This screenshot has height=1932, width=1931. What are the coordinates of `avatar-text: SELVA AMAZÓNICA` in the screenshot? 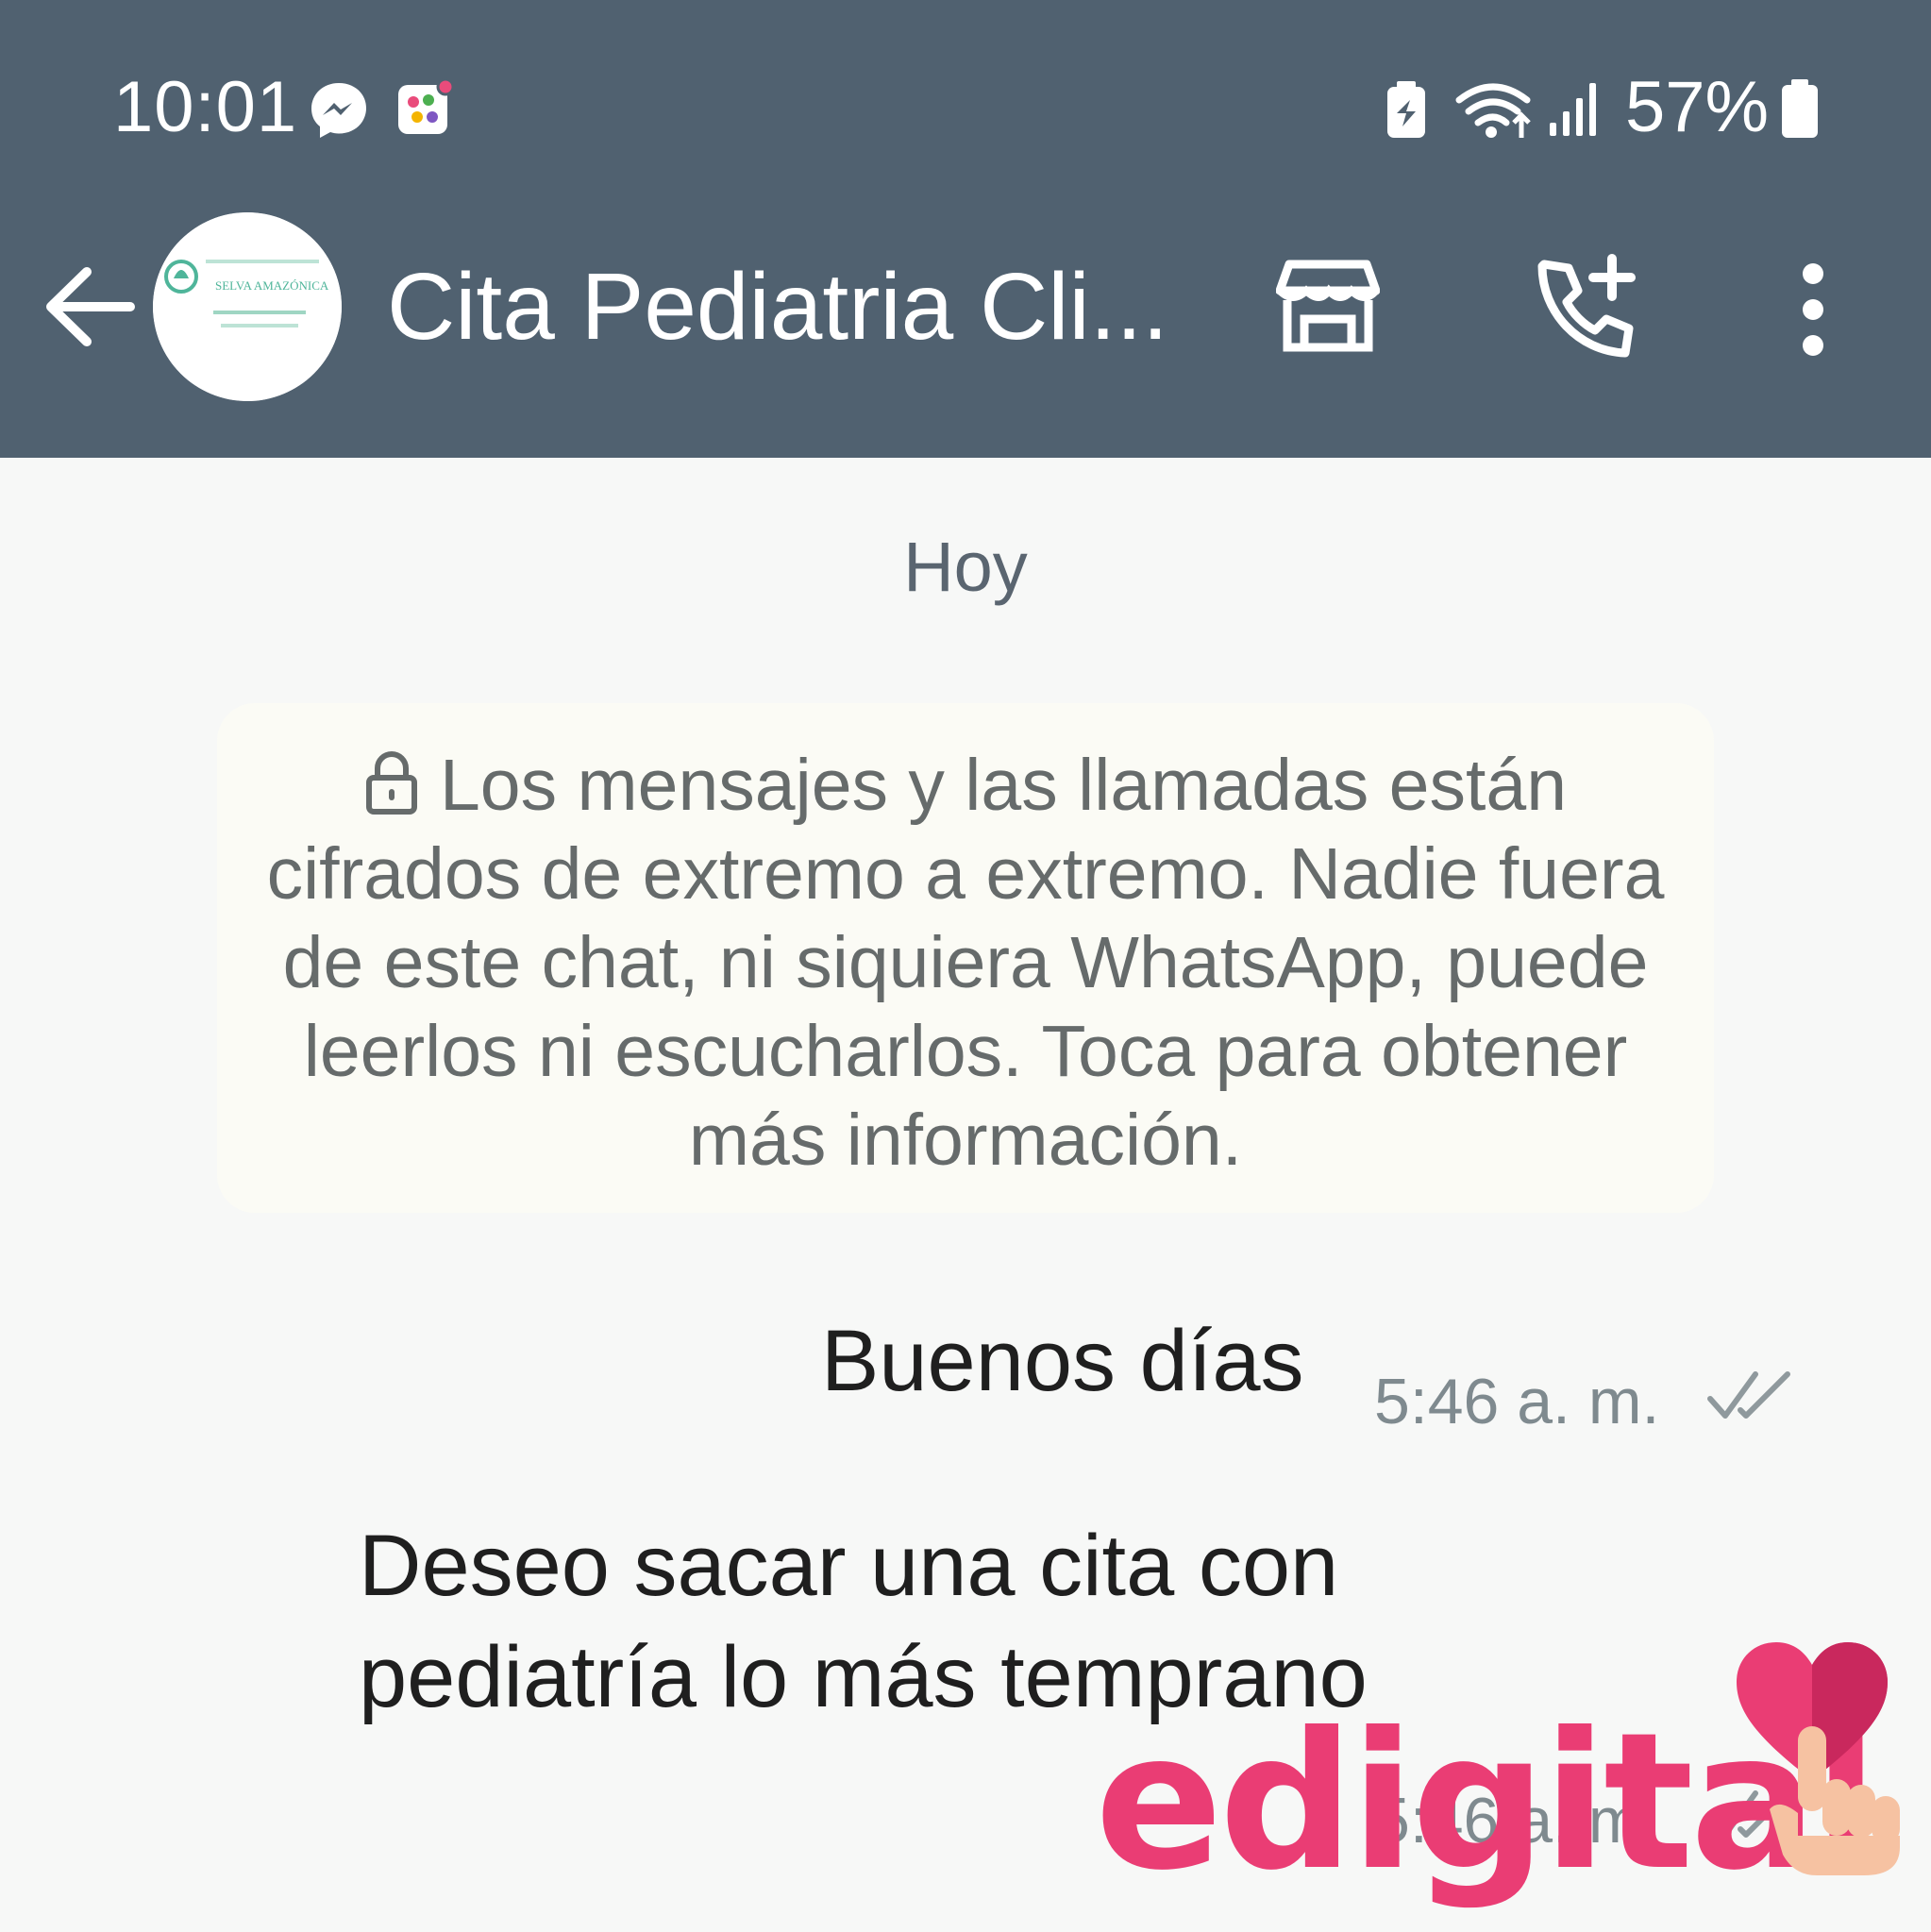 It's located at (272, 285).